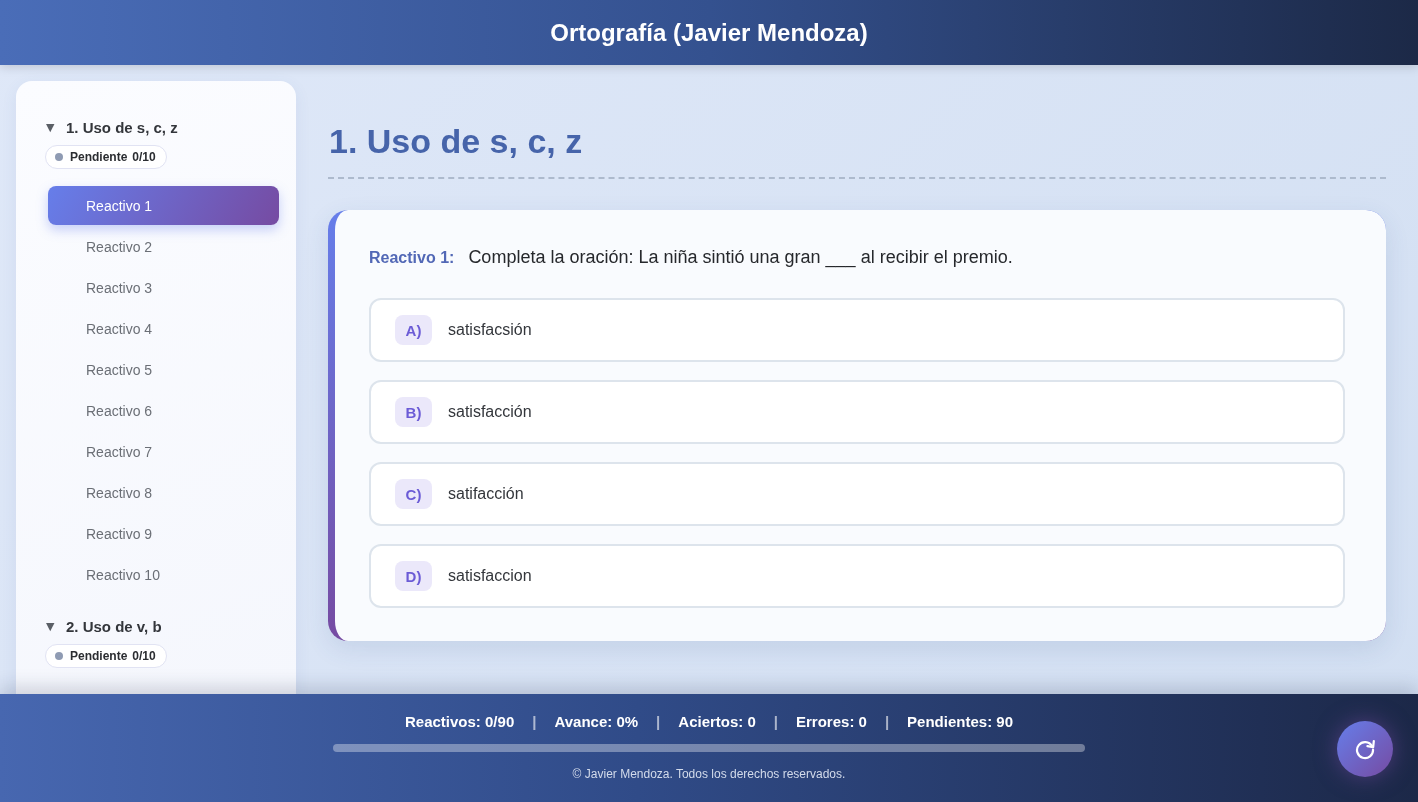 Image resolution: width=1418 pixels, height=802 pixels. I want to click on sidebar-item: Reactivo 3, so click(163, 287).